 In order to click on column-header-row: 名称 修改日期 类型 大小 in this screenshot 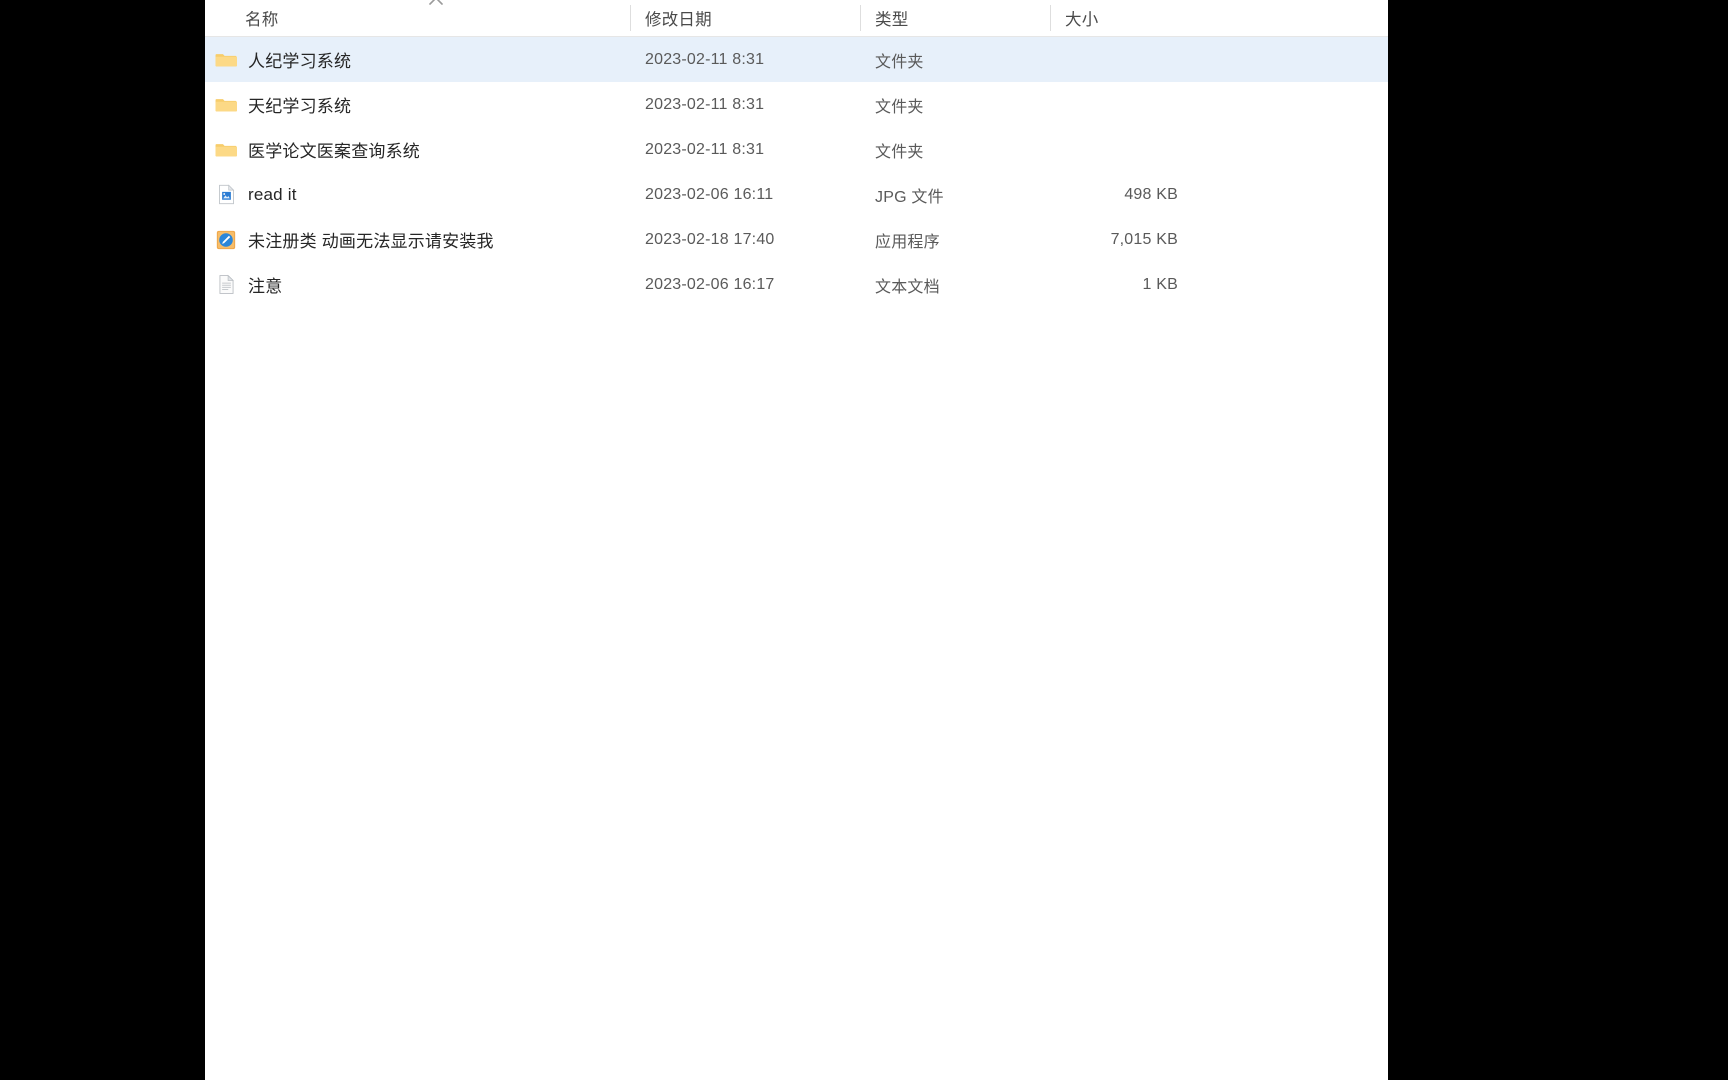, I will do `click(796, 18)`.